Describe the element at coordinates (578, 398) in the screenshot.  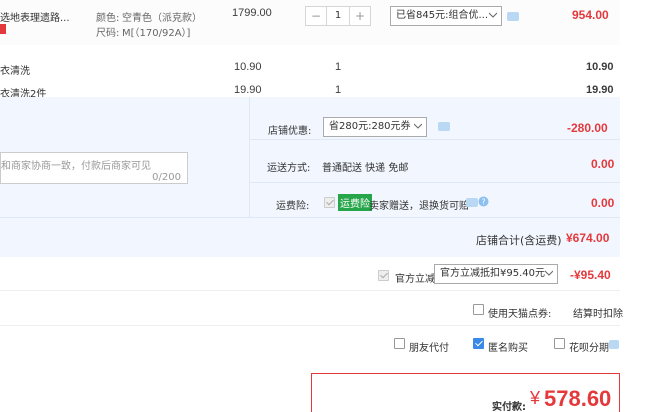
I see `payment-amount: 578.60` at that location.